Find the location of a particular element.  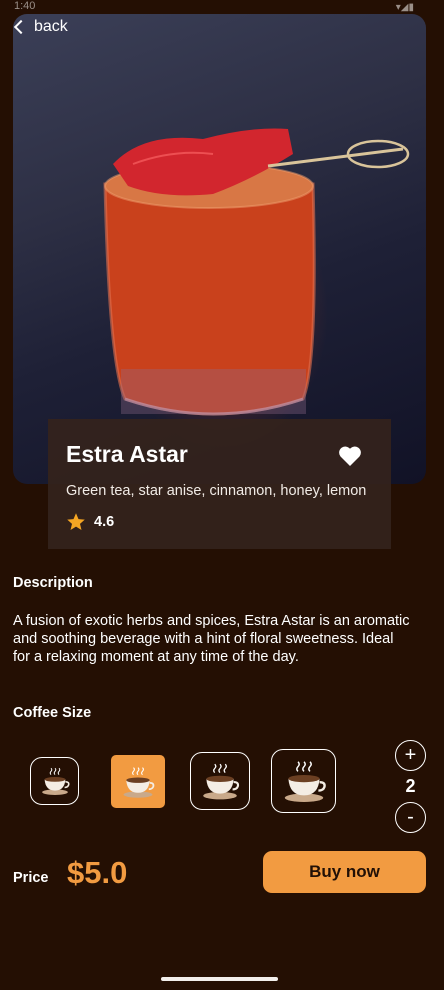

buy-now-button: Buy now is located at coordinates (344, 872).